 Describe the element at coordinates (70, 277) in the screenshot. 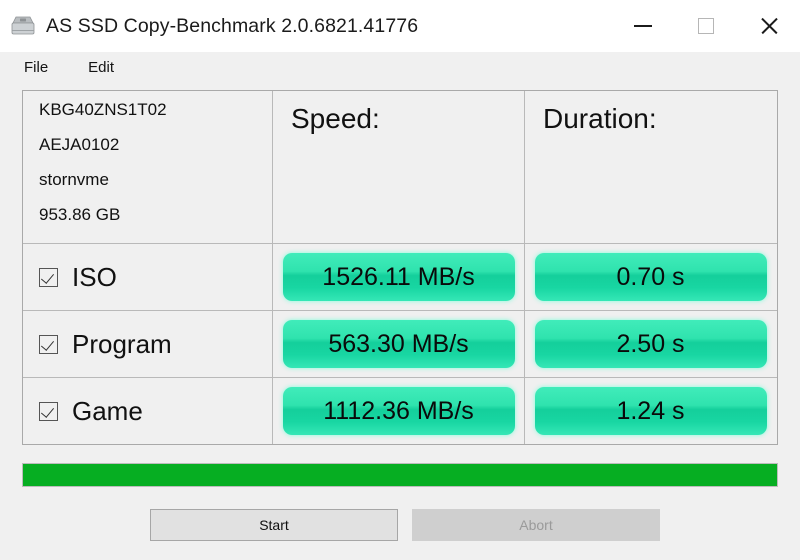

I see `iso-checkbox-wrap: ISO` at that location.